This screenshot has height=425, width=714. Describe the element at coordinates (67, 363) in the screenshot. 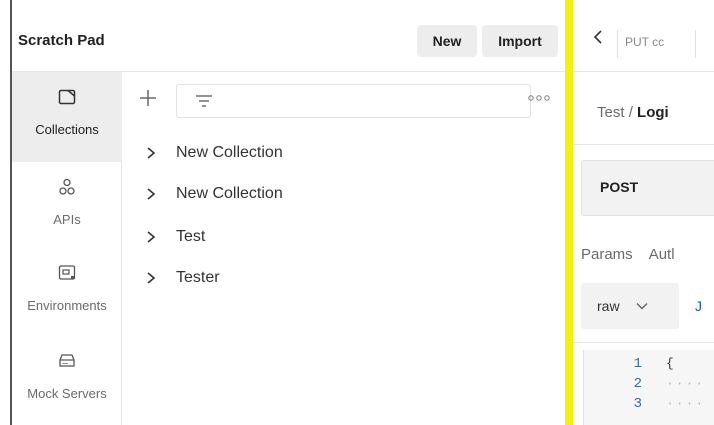

I see `mock-server-icon` at that location.